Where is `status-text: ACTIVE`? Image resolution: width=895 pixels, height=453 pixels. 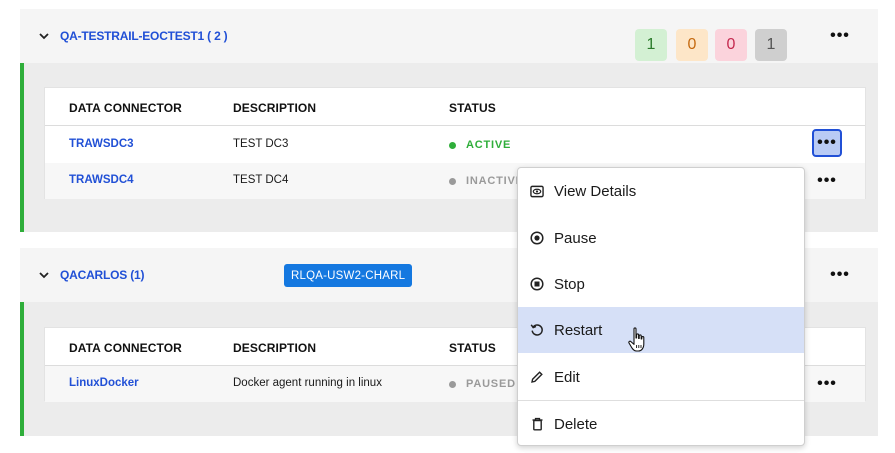
status-text: ACTIVE is located at coordinates (489, 145).